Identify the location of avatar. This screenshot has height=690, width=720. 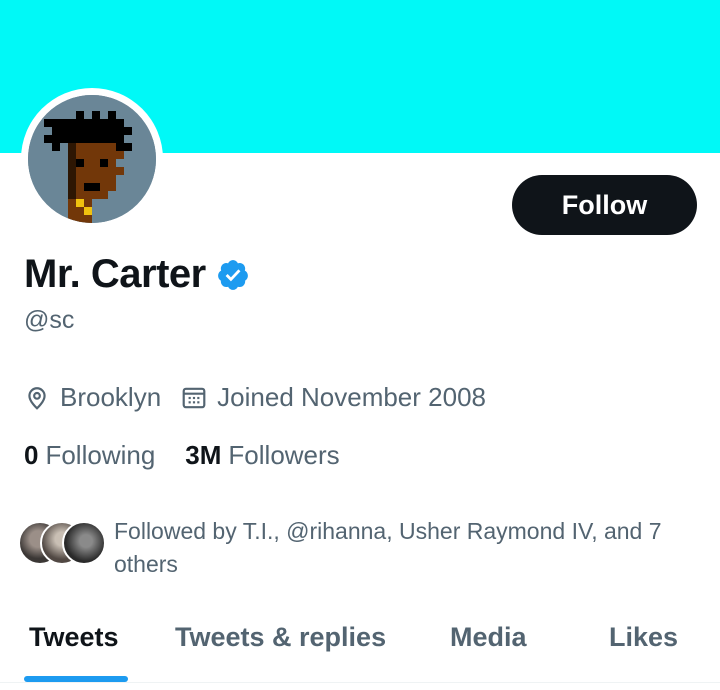
(92, 159).